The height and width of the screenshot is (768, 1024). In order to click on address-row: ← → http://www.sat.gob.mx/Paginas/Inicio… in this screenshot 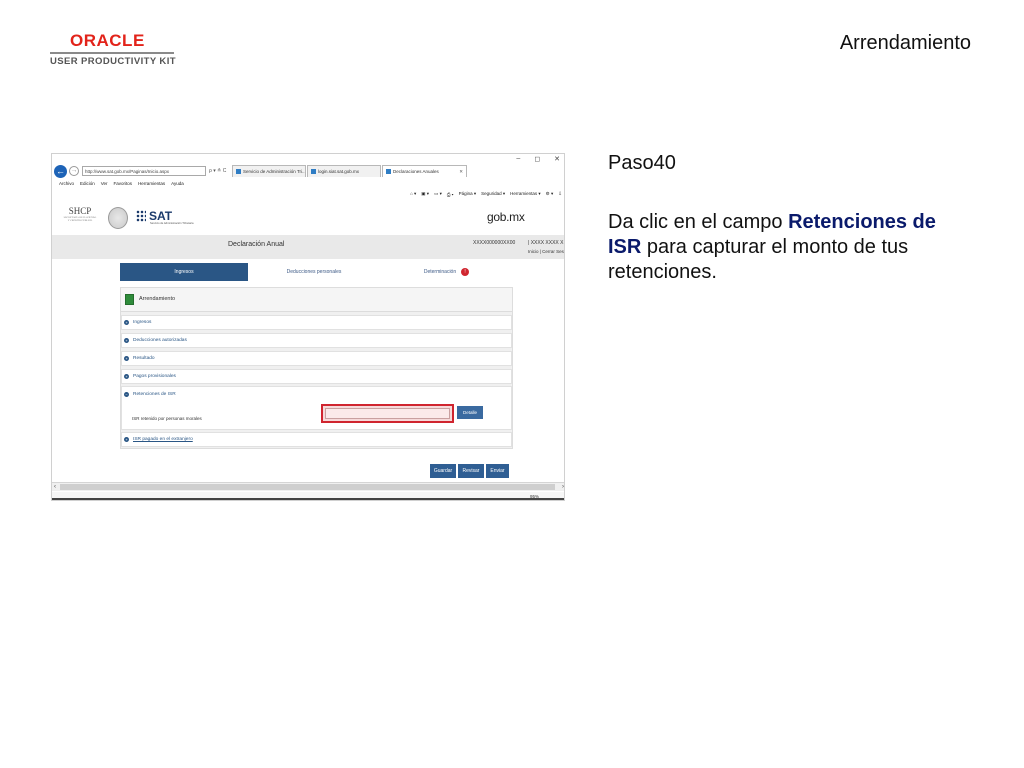, I will do `click(308, 171)`.